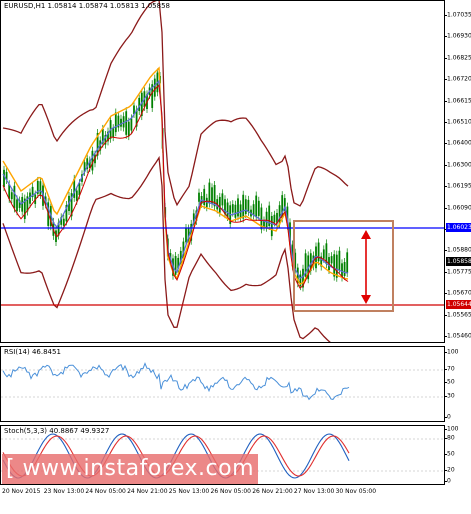 The width and height of the screenshot is (471, 514). What do you see at coordinates (458, 384) in the screenshot?
I see `rsi-axis: 100 70 50 30 0` at bounding box center [458, 384].